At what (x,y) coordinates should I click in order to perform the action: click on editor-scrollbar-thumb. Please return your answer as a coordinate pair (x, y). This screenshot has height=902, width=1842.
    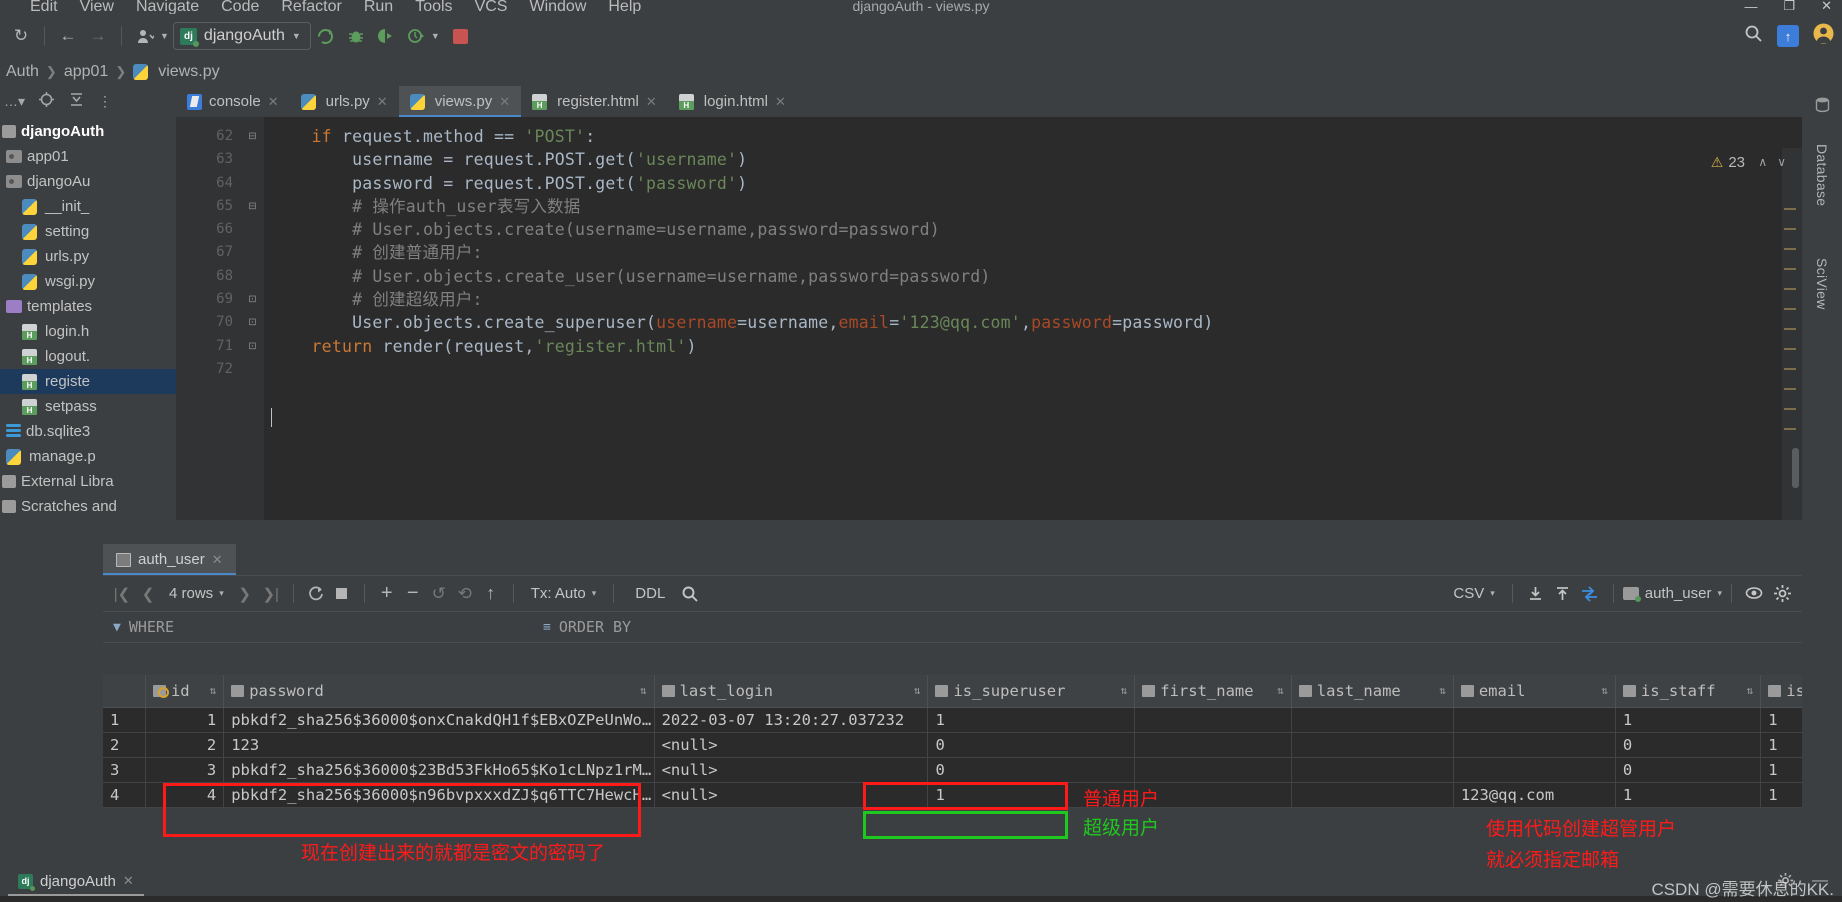
    Looking at the image, I should click on (1795, 468).